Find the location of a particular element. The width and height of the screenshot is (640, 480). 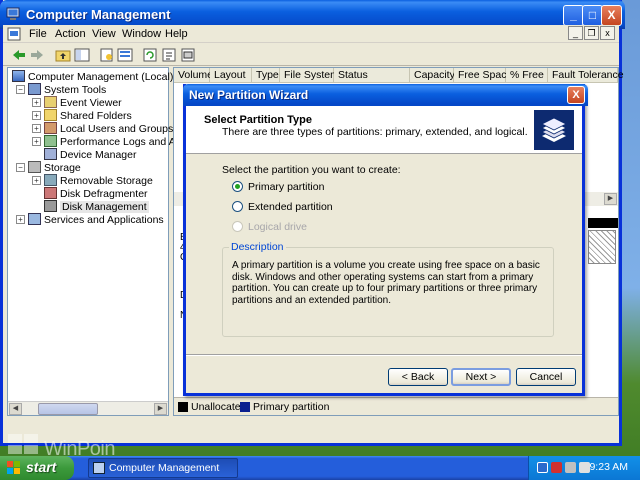

column-type: Type is located at coordinates (266, 75).